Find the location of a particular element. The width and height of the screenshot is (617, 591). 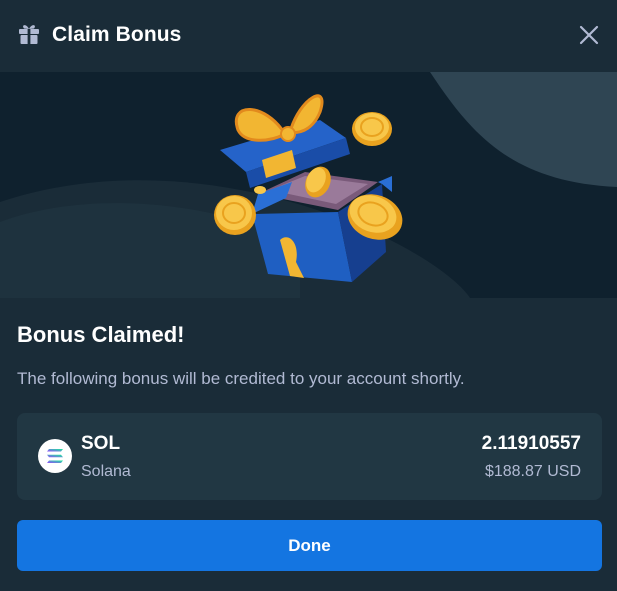

gift-icon is located at coordinates (29, 34).